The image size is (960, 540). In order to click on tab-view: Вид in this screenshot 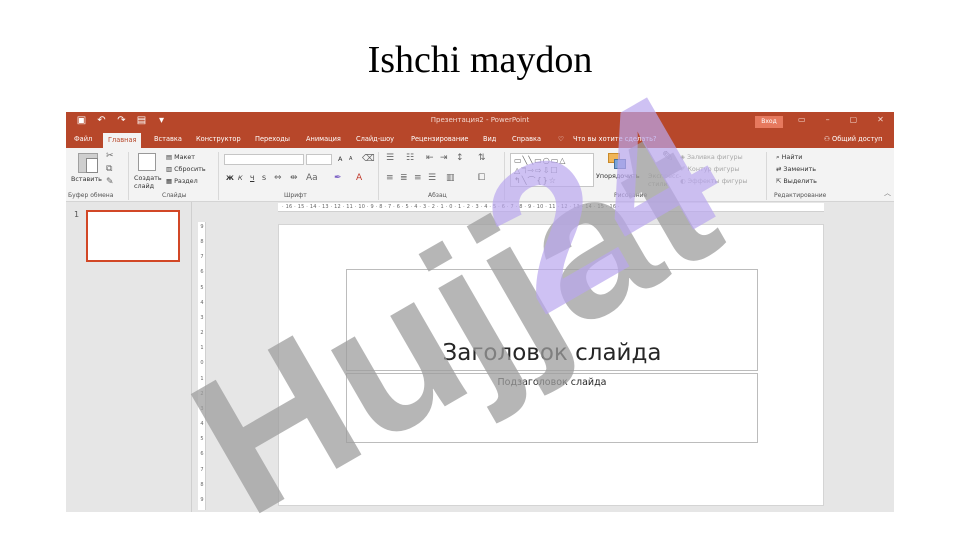, I will do `click(489, 139)`.